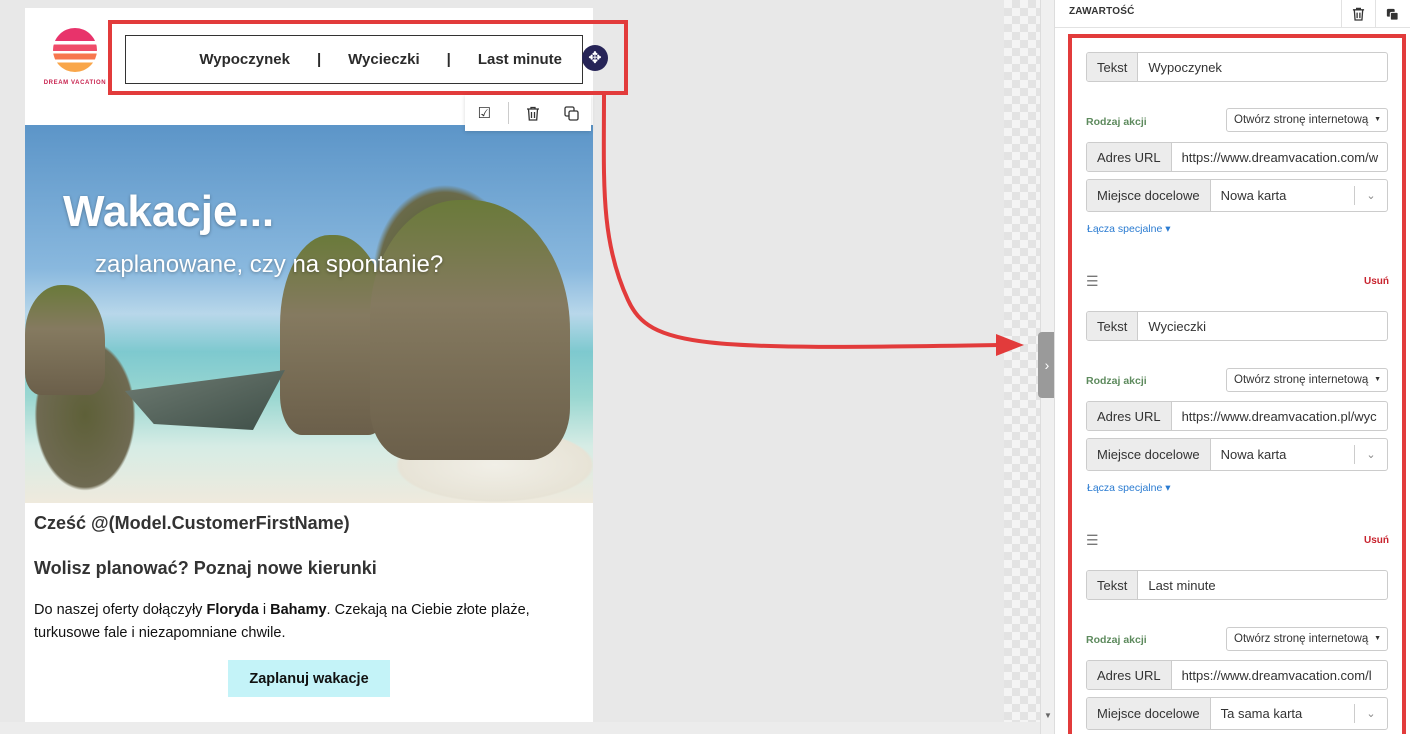 The image size is (1410, 734). What do you see at coordinates (205, 400) in the screenshot?
I see `hero-boat` at bounding box center [205, 400].